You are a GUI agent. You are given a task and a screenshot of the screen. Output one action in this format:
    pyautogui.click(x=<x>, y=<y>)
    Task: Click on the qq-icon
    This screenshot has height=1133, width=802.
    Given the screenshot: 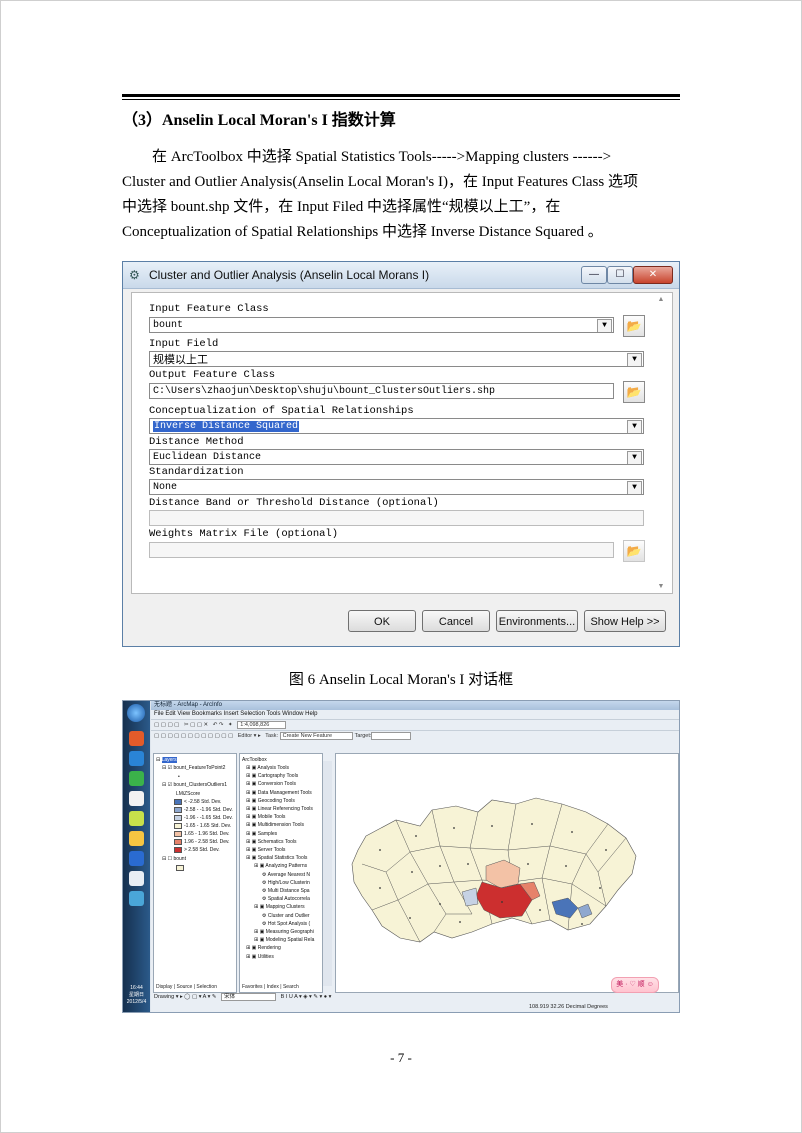 What is the action you would take?
    pyautogui.click(x=136, y=798)
    